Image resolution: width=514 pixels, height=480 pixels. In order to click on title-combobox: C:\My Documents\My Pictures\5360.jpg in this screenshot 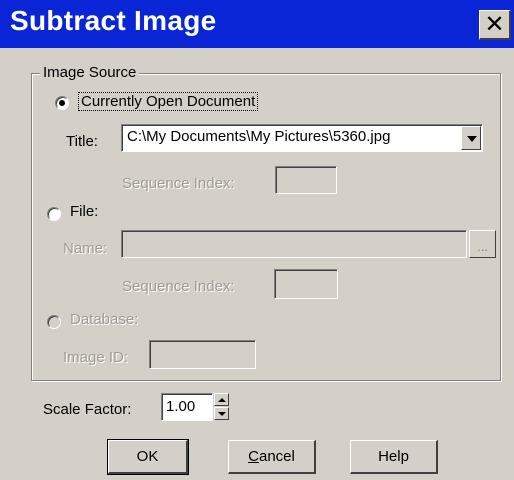, I will do `click(302, 138)`.